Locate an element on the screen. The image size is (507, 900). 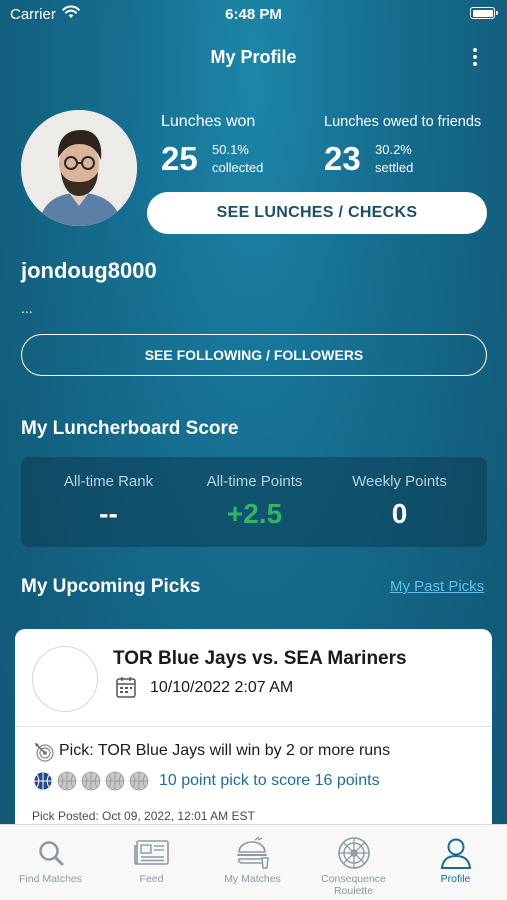
lunches-owed-label: Lunches owed to friends is located at coordinates (403, 122).